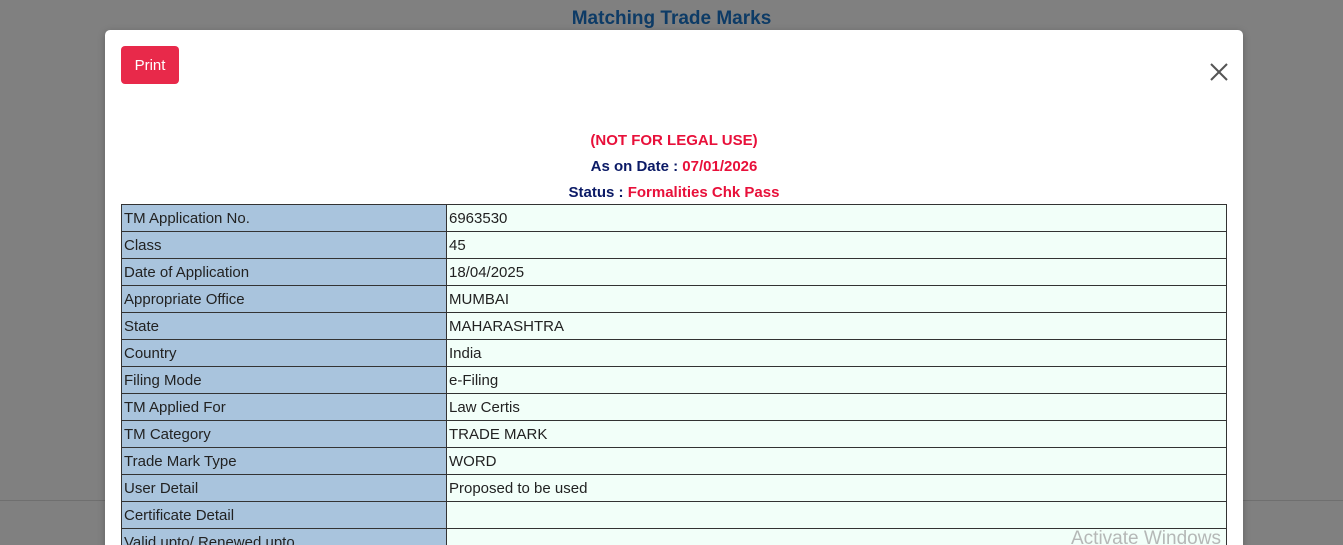  Describe the element at coordinates (284, 515) in the screenshot. I see `field-label: Certificate Detail` at that location.